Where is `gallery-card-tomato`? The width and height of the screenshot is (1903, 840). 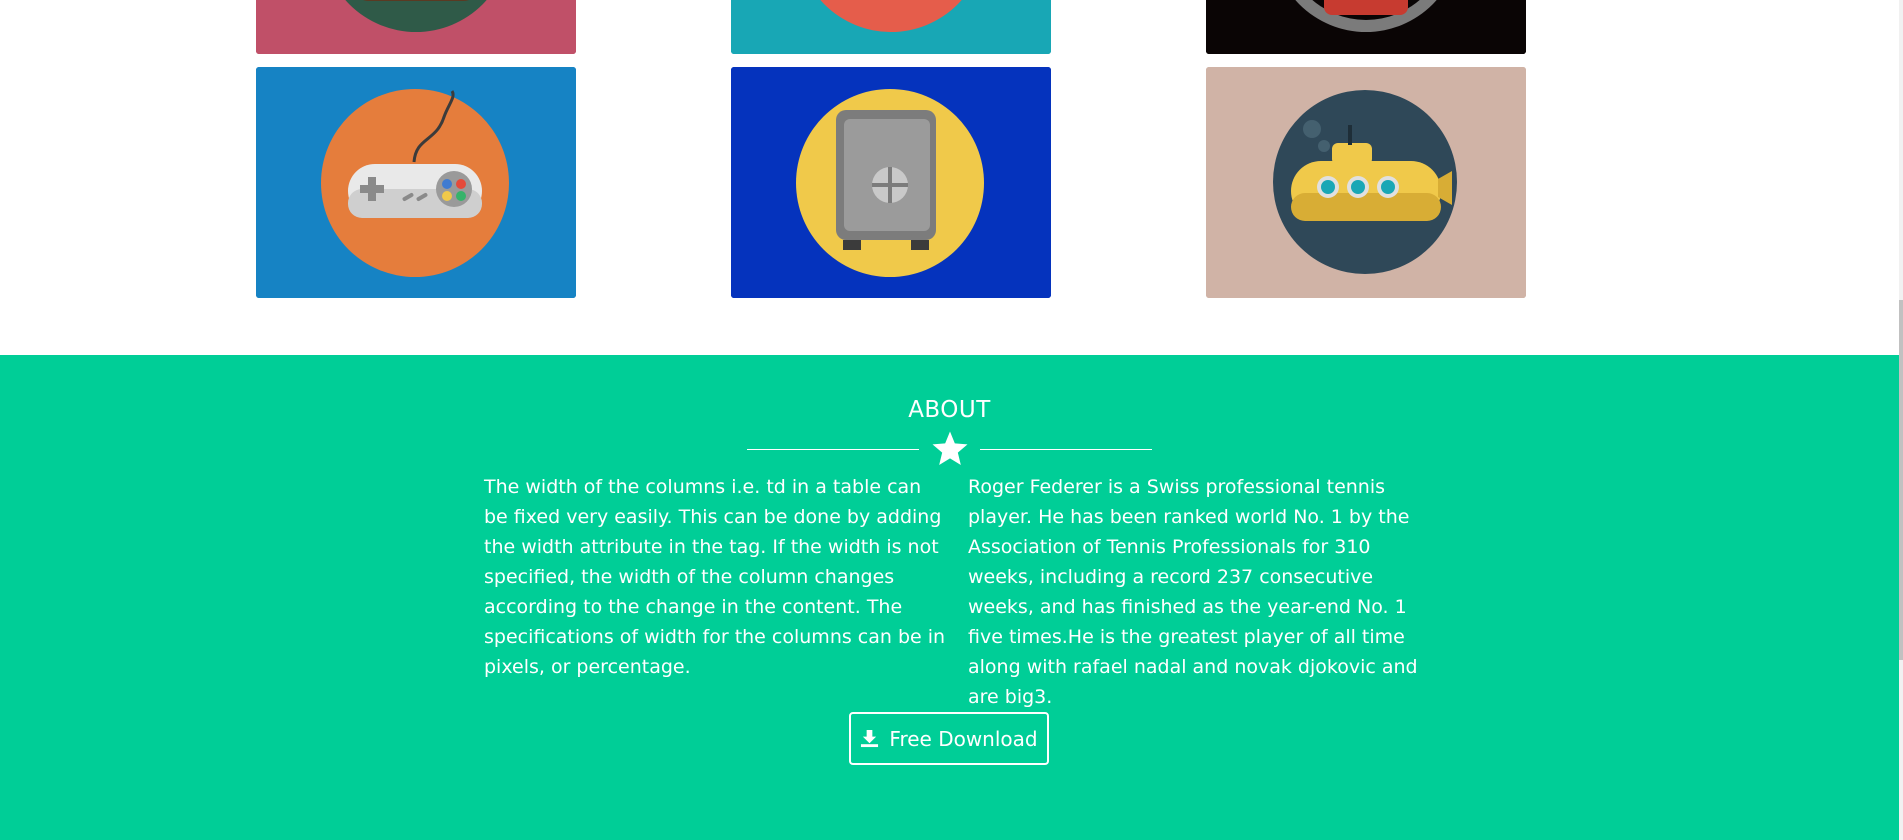
gallery-card-tomato is located at coordinates (891, 27).